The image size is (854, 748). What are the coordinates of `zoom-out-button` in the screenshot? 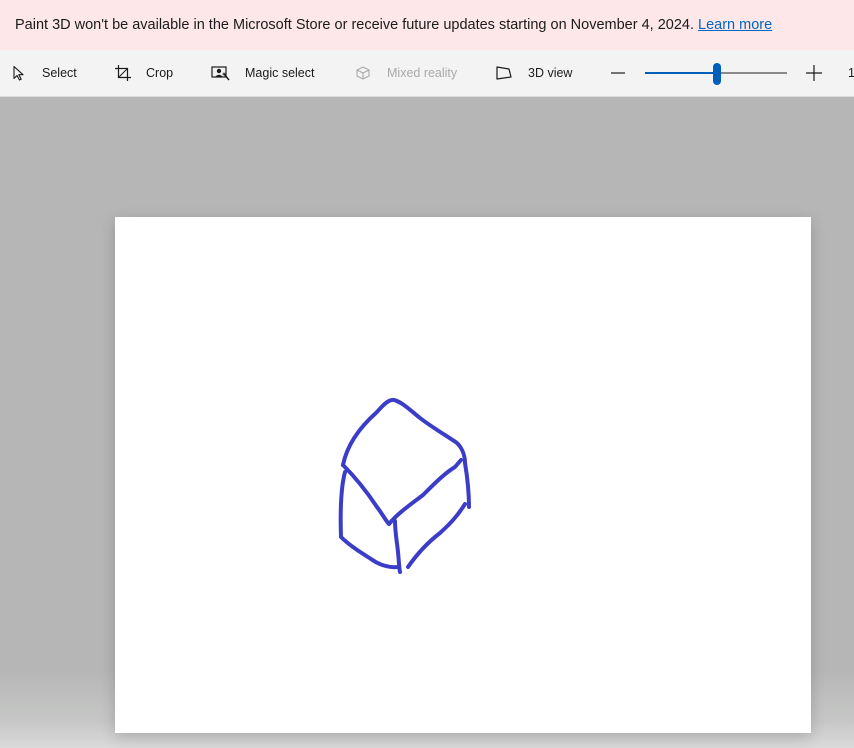 It's located at (618, 73).